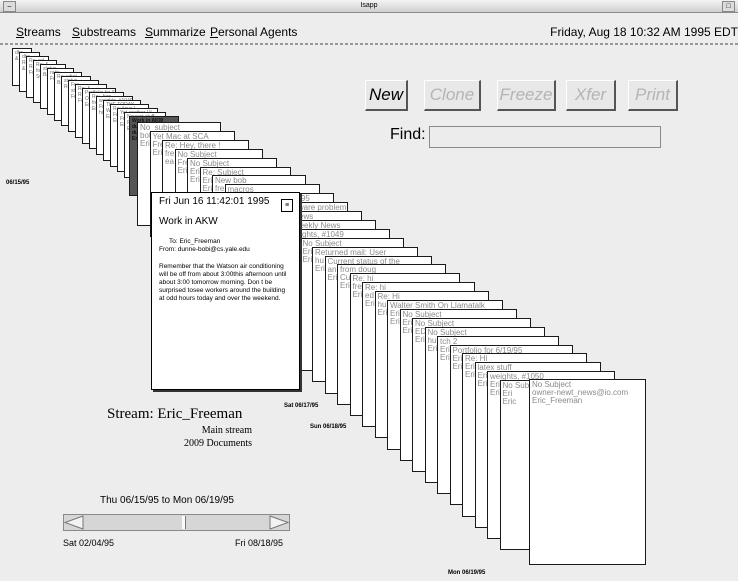  I want to click on document-from: From: dunne-bobi@cs.yale.edu, so click(204, 249).